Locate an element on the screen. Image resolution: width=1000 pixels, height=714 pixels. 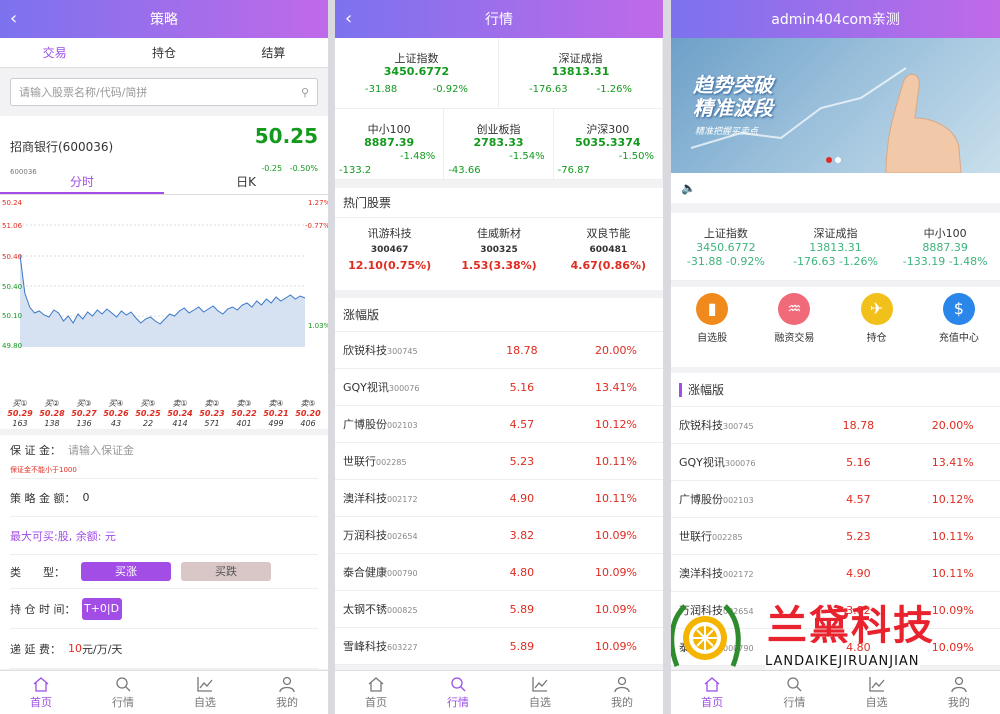
quick-action-icon: ♒ is located at coordinates (794, 309).